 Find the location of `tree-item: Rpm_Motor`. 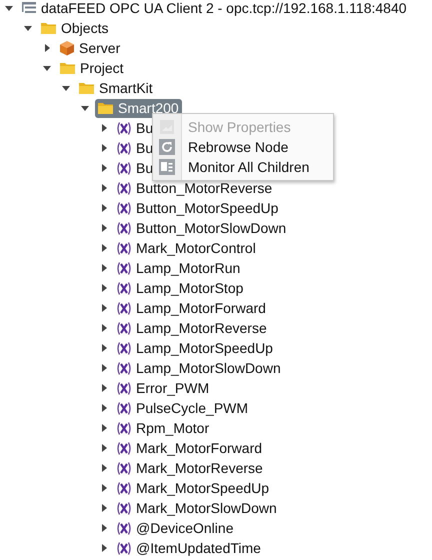

tree-item: Rpm_Motor is located at coordinates (163, 428).